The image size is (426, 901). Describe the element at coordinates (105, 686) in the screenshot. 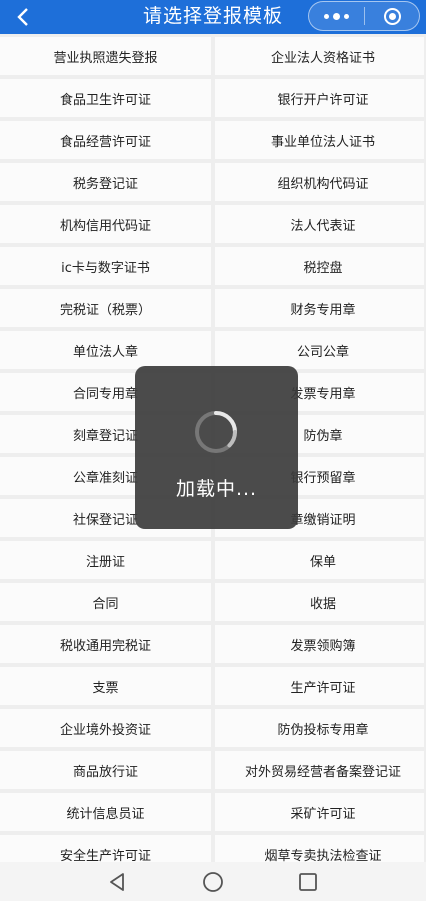

I see `template-item: 支票` at that location.